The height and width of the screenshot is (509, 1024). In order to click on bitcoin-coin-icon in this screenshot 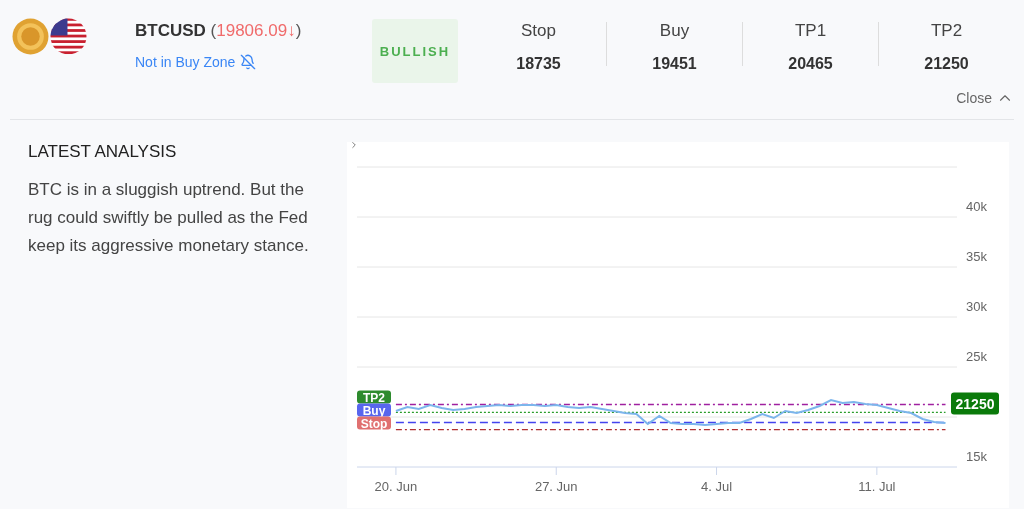, I will do `click(30, 36)`.